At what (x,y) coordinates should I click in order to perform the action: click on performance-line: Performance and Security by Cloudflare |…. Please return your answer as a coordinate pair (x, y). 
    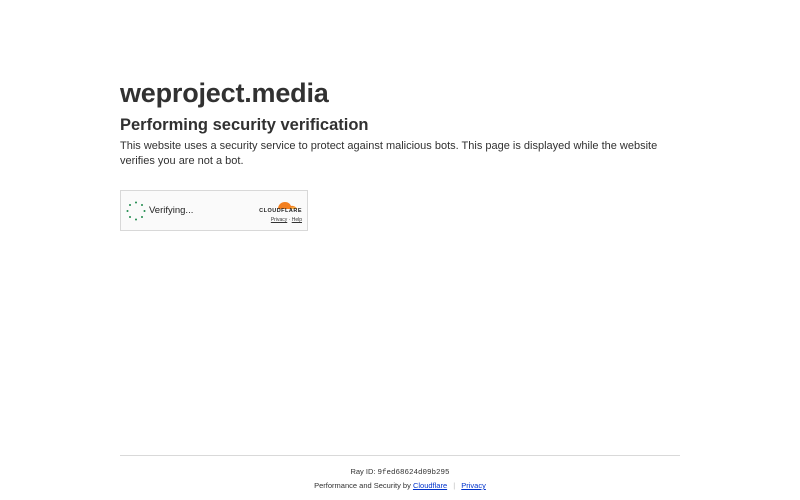
    Looking at the image, I should click on (400, 485).